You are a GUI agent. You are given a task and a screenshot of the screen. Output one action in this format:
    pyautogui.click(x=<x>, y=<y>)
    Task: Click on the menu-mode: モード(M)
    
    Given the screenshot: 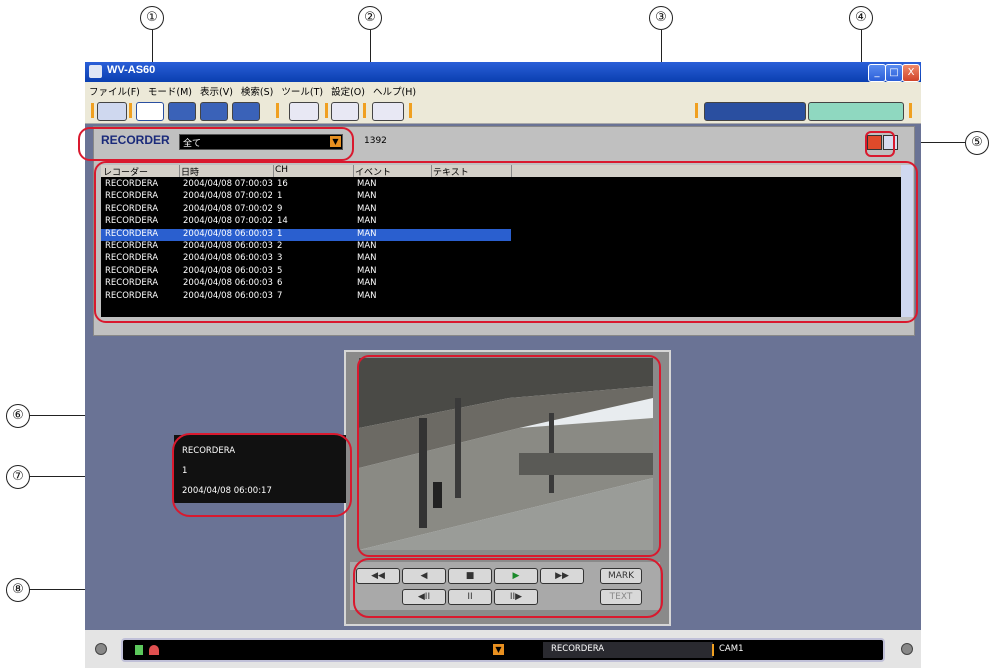 What is the action you would take?
    pyautogui.click(x=170, y=90)
    